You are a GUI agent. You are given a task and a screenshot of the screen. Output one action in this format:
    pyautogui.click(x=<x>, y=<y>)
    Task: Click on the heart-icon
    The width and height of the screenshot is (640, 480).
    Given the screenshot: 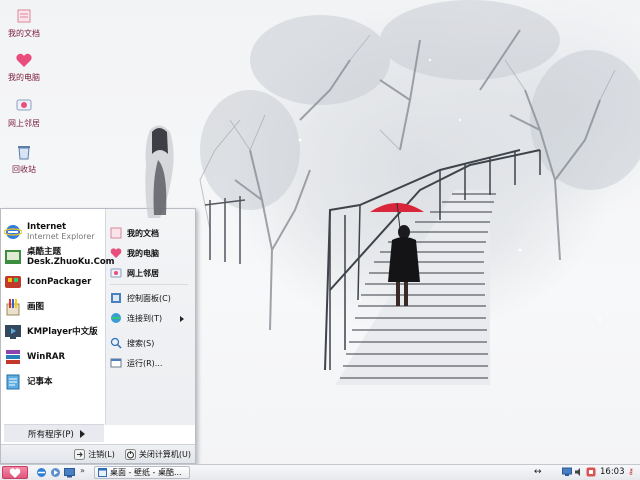 What is the action you would take?
    pyautogui.click(x=15, y=472)
    